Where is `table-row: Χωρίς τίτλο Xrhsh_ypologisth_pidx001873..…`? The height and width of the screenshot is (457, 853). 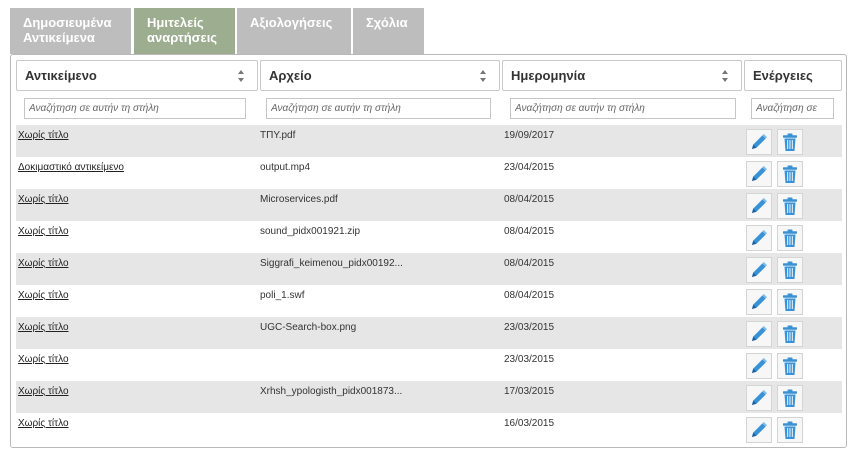
table-row: Χωρίς τίτλο Xrhsh_ypologisth_pidx001873..… is located at coordinates (429, 397).